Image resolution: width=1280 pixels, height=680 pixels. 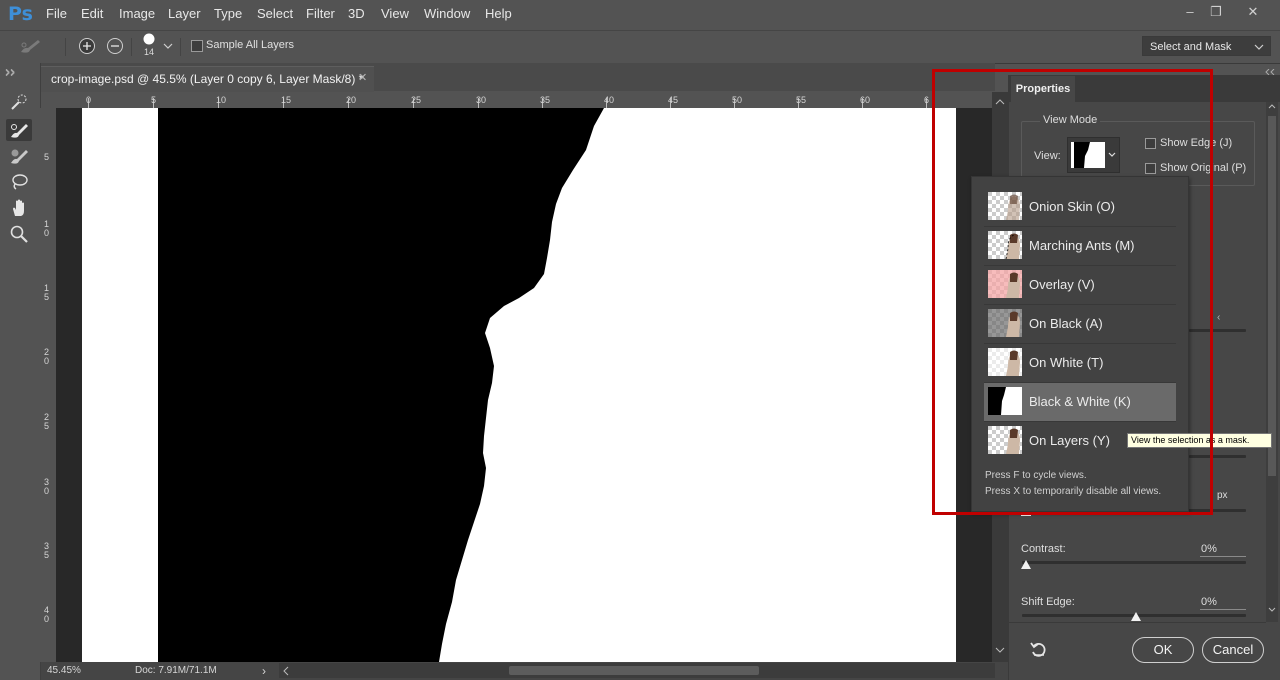 What do you see at coordinates (1233, 650) in the screenshot?
I see `cancel-button: Cancel` at bounding box center [1233, 650].